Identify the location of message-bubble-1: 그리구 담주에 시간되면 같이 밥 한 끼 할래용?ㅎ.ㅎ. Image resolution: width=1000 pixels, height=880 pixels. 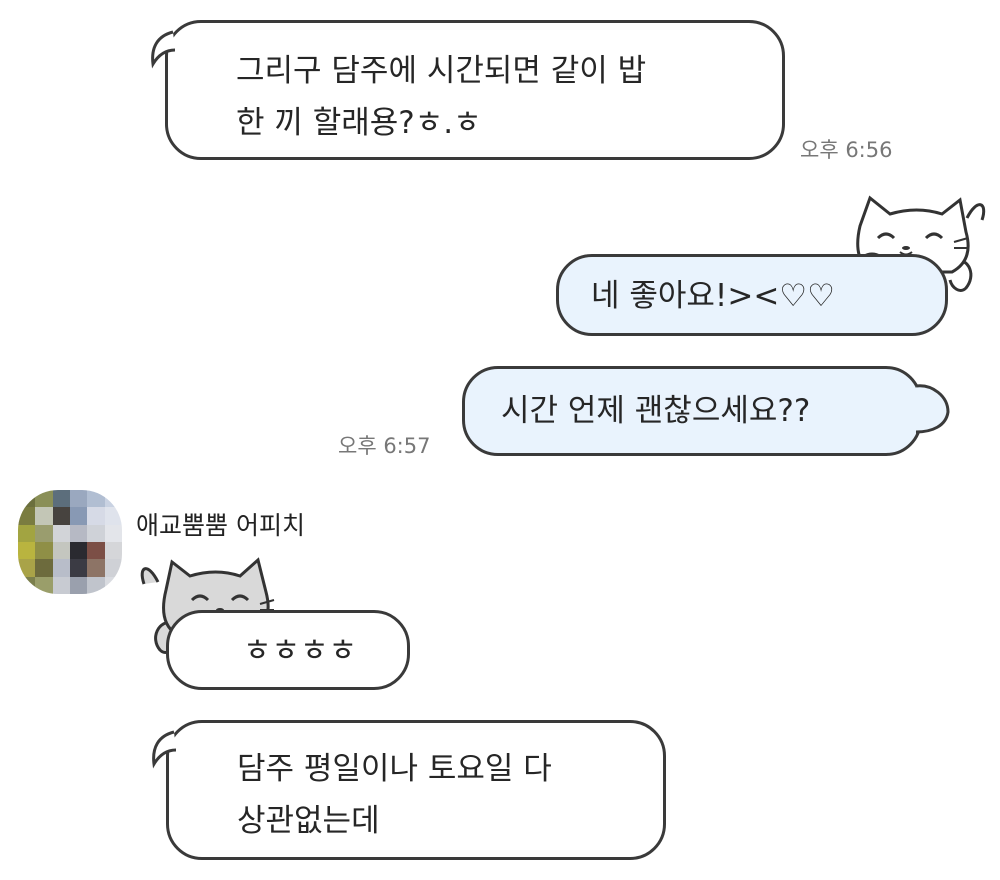
(475, 90).